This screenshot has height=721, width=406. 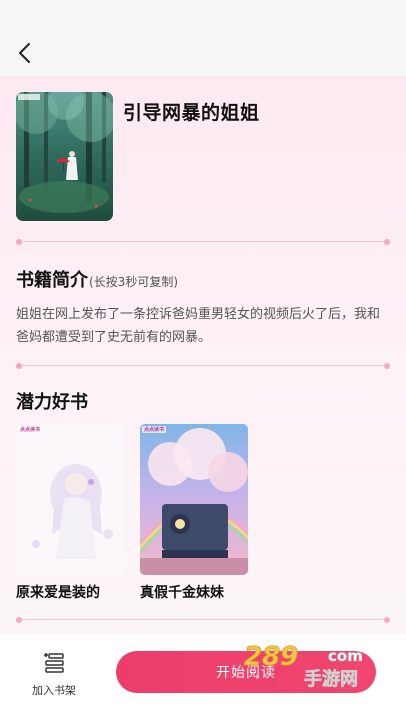 I want to click on intro-section-title: 书籍简介, so click(x=52, y=280).